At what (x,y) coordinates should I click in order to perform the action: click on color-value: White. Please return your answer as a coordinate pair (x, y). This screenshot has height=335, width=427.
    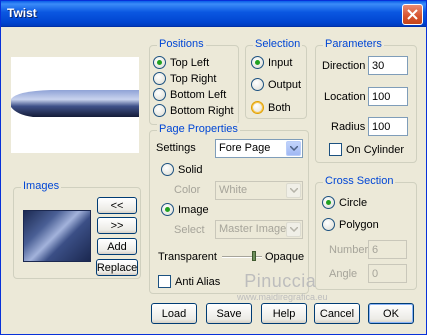
    Looking at the image, I should click on (233, 190).